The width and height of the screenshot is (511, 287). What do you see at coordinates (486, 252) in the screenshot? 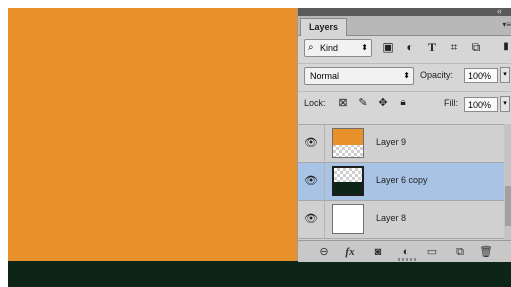
I see `trash-icon: 🗑︎` at bounding box center [486, 252].